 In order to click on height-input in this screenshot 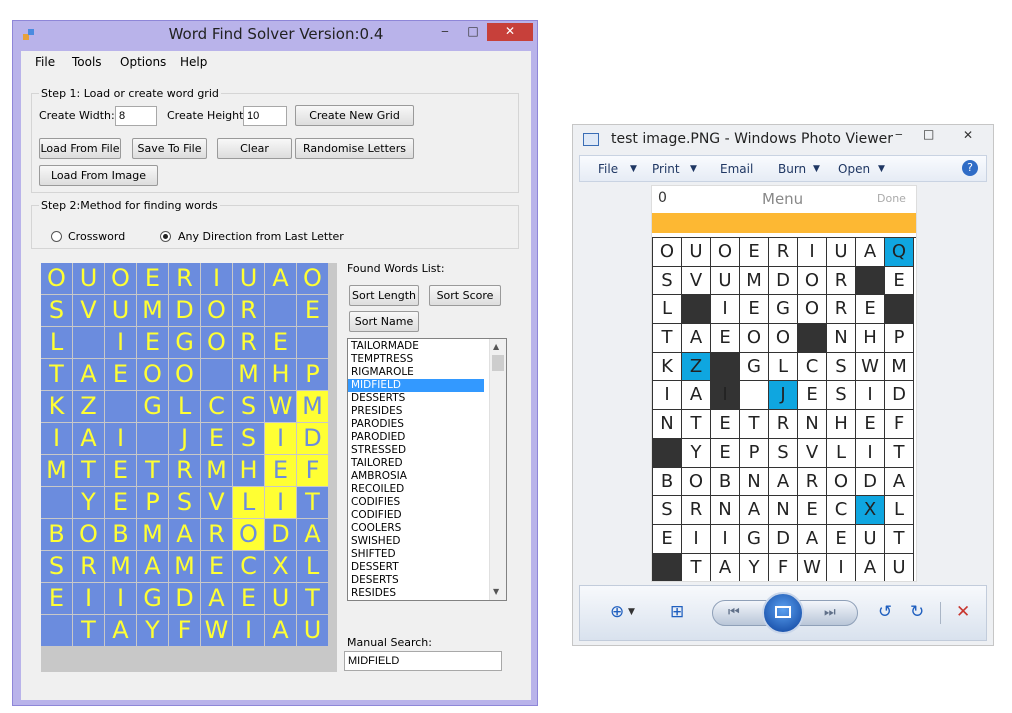, I will do `click(265, 116)`.